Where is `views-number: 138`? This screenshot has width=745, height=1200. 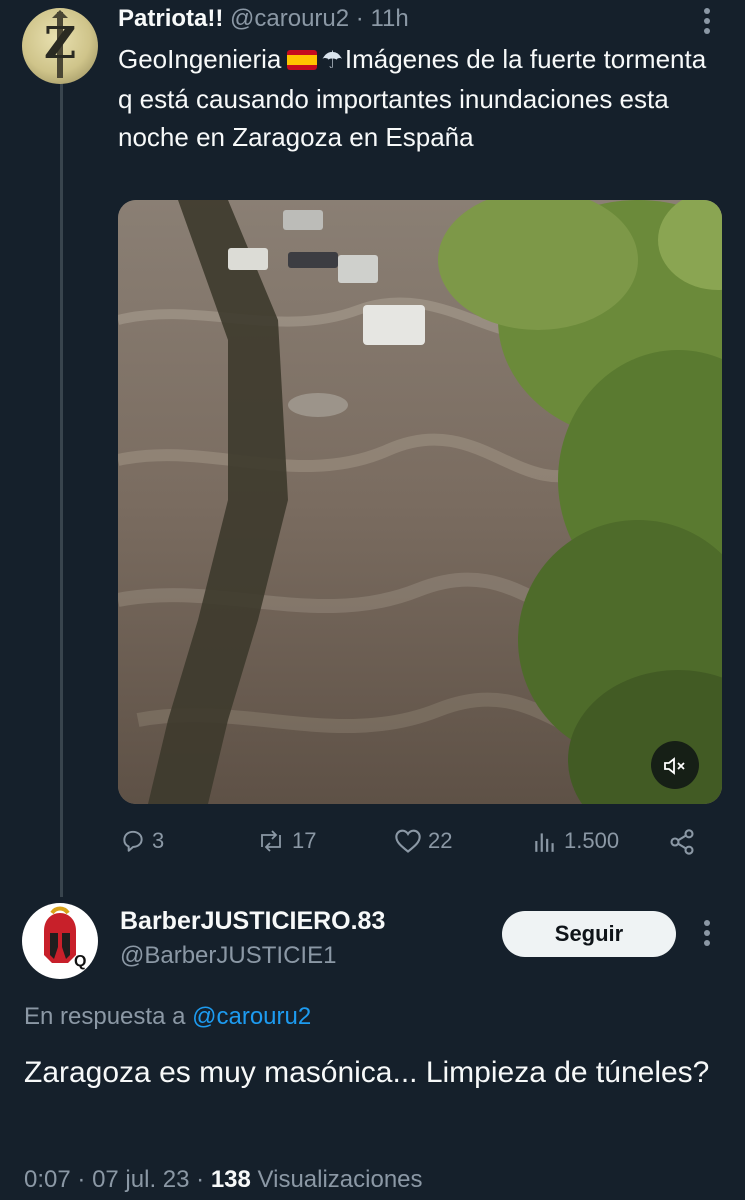 views-number: 138 is located at coordinates (230, 1179).